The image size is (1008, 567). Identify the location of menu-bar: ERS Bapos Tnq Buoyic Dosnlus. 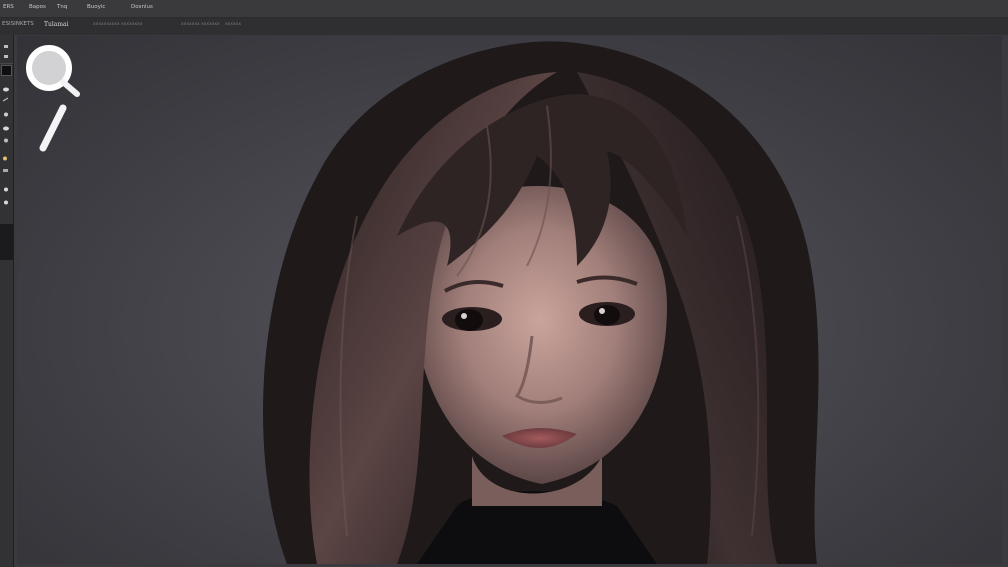
(504, 9).